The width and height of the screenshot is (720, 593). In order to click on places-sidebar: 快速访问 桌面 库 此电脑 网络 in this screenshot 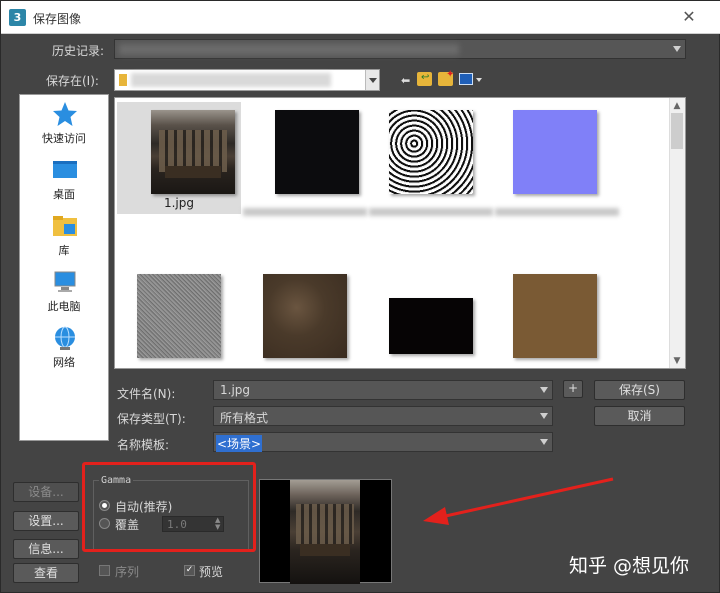, I will do `click(64, 267)`.